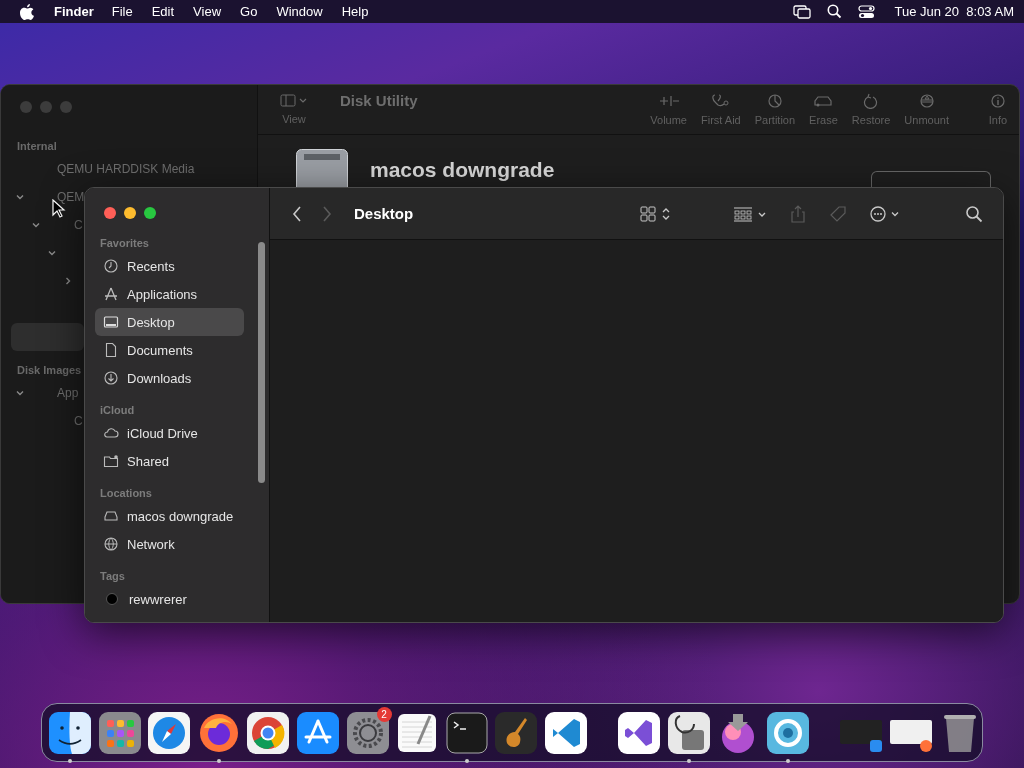  Describe the element at coordinates (70, 732) in the screenshot. I see `finder-face-icon` at that location.